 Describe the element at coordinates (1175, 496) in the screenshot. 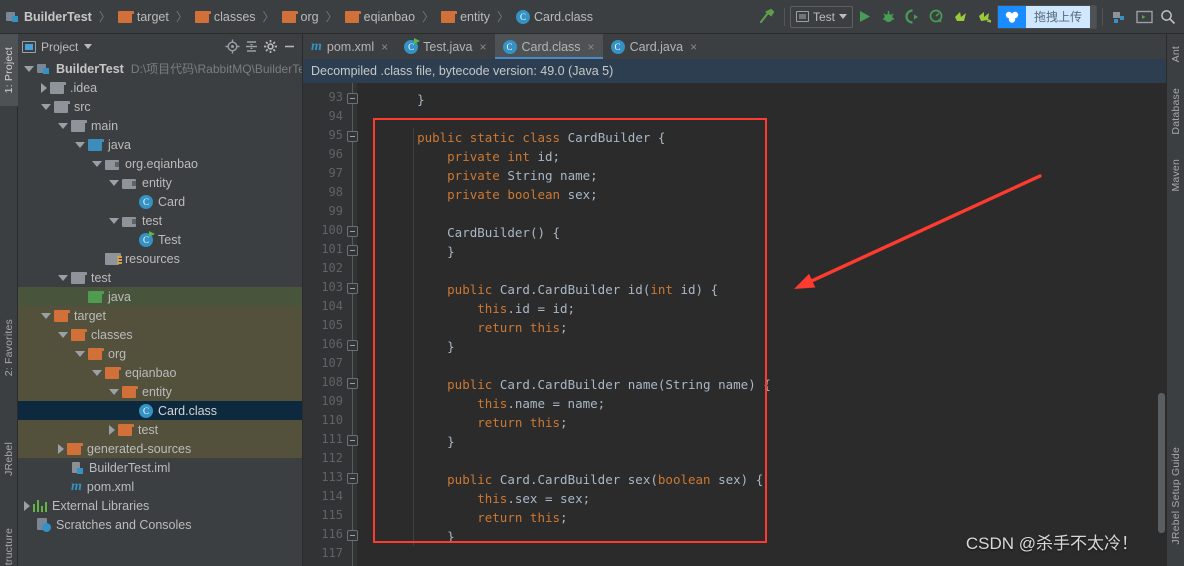

I see `tool-button-jrebel-setup-guide: JRebel Setup Guide` at that location.